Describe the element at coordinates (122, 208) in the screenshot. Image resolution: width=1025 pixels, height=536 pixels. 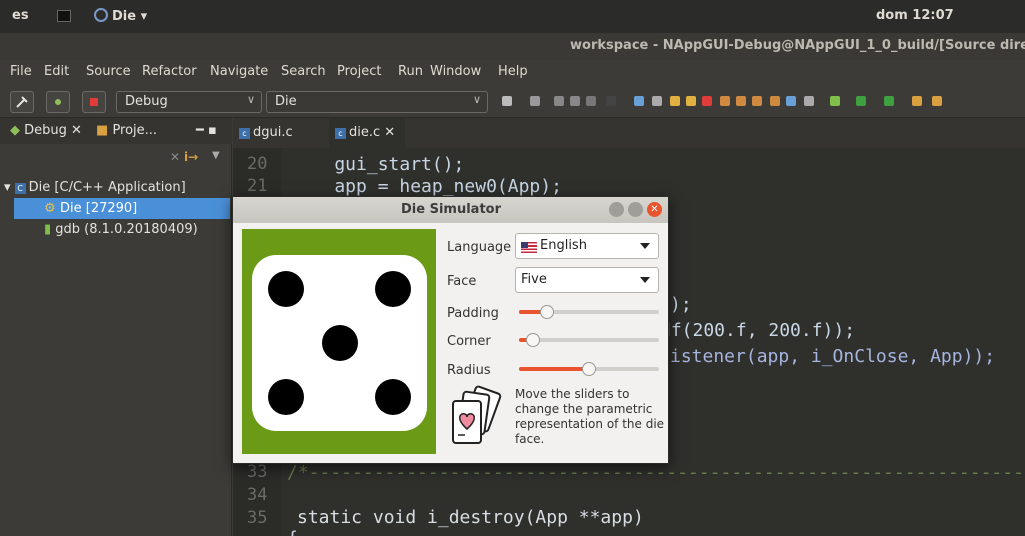
I see `tree-item-process: ⚙ Die [27290]` at that location.